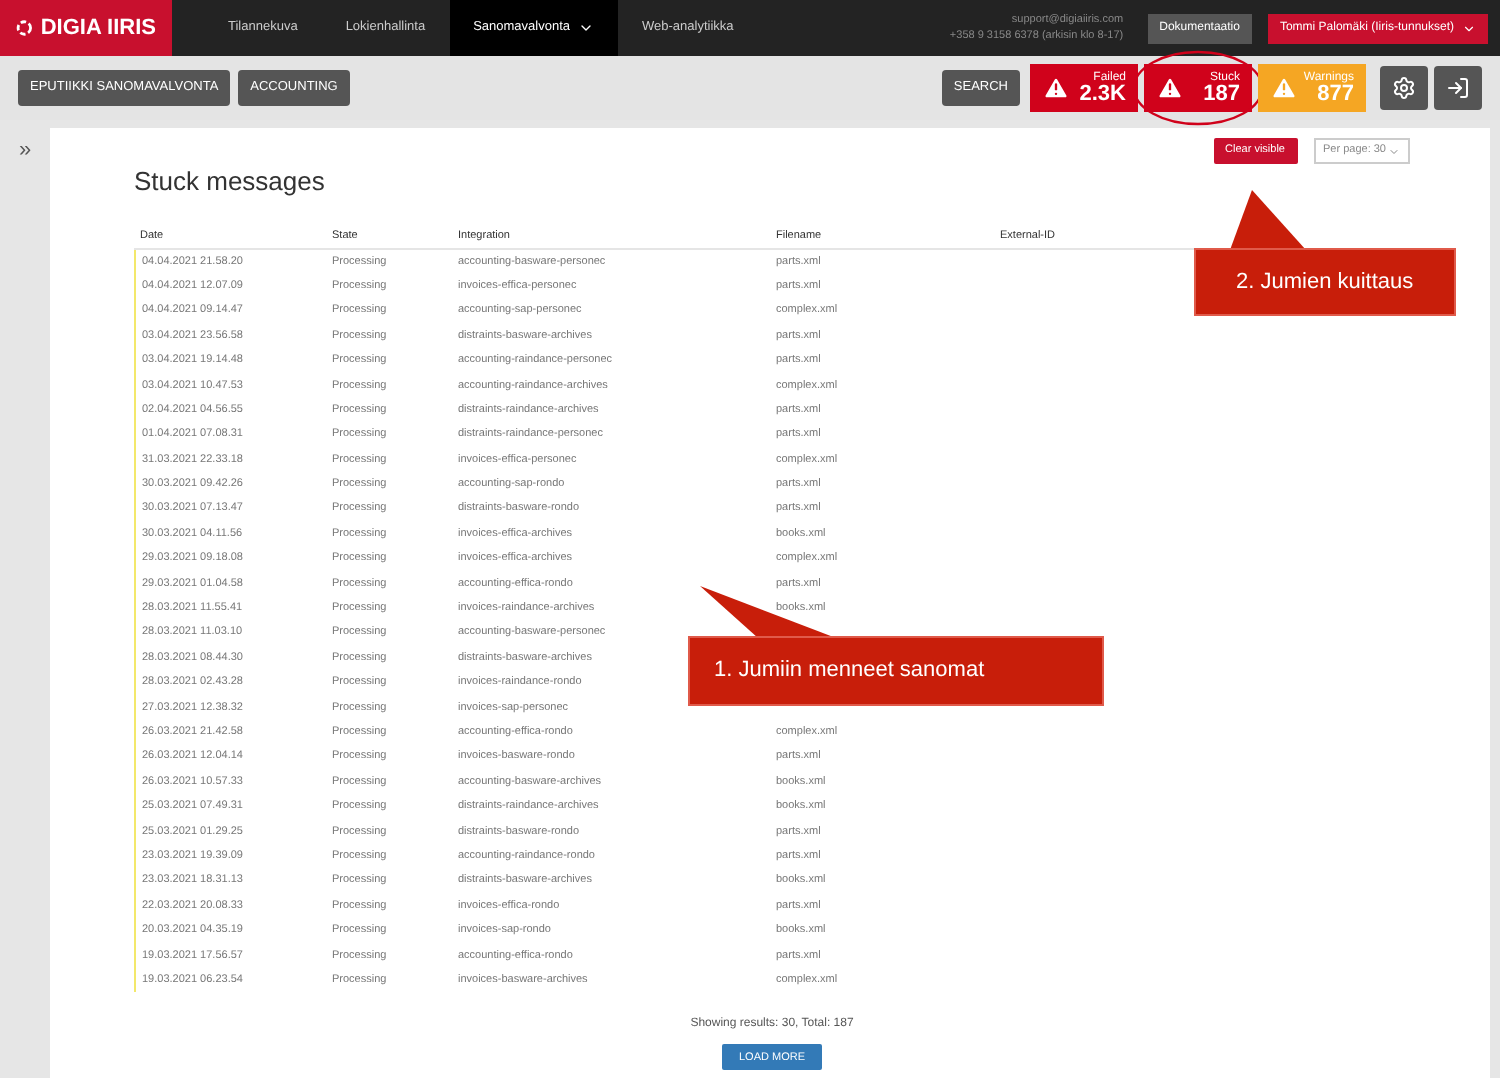 This screenshot has height=1078, width=1500. Describe the element at coordinates (1102, 94) in the screenshot. I see `counter-value: 2.3K` at that location.